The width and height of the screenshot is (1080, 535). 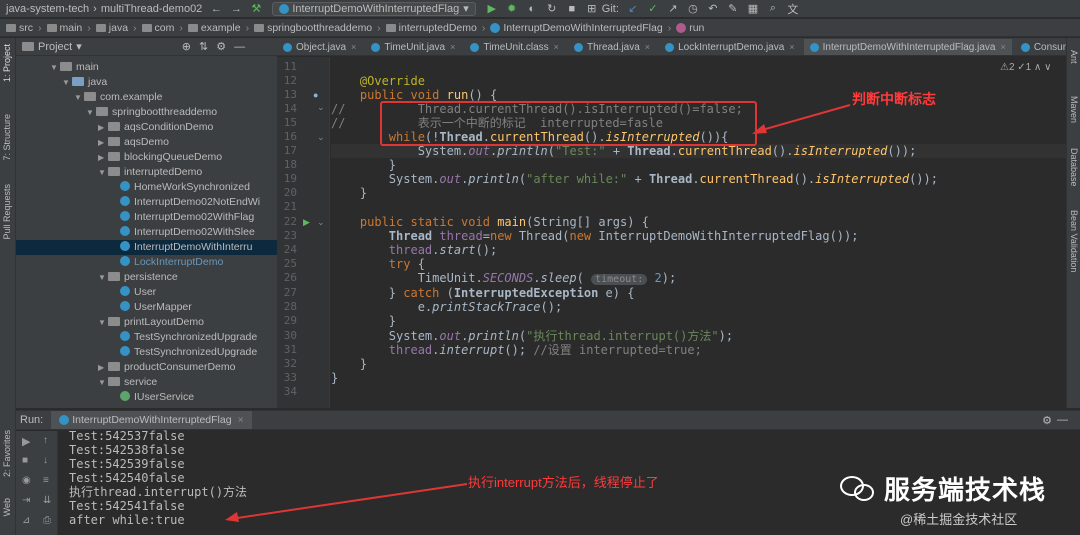 I want to click on wrench-icon: ✎, so click(x=733, y=8).